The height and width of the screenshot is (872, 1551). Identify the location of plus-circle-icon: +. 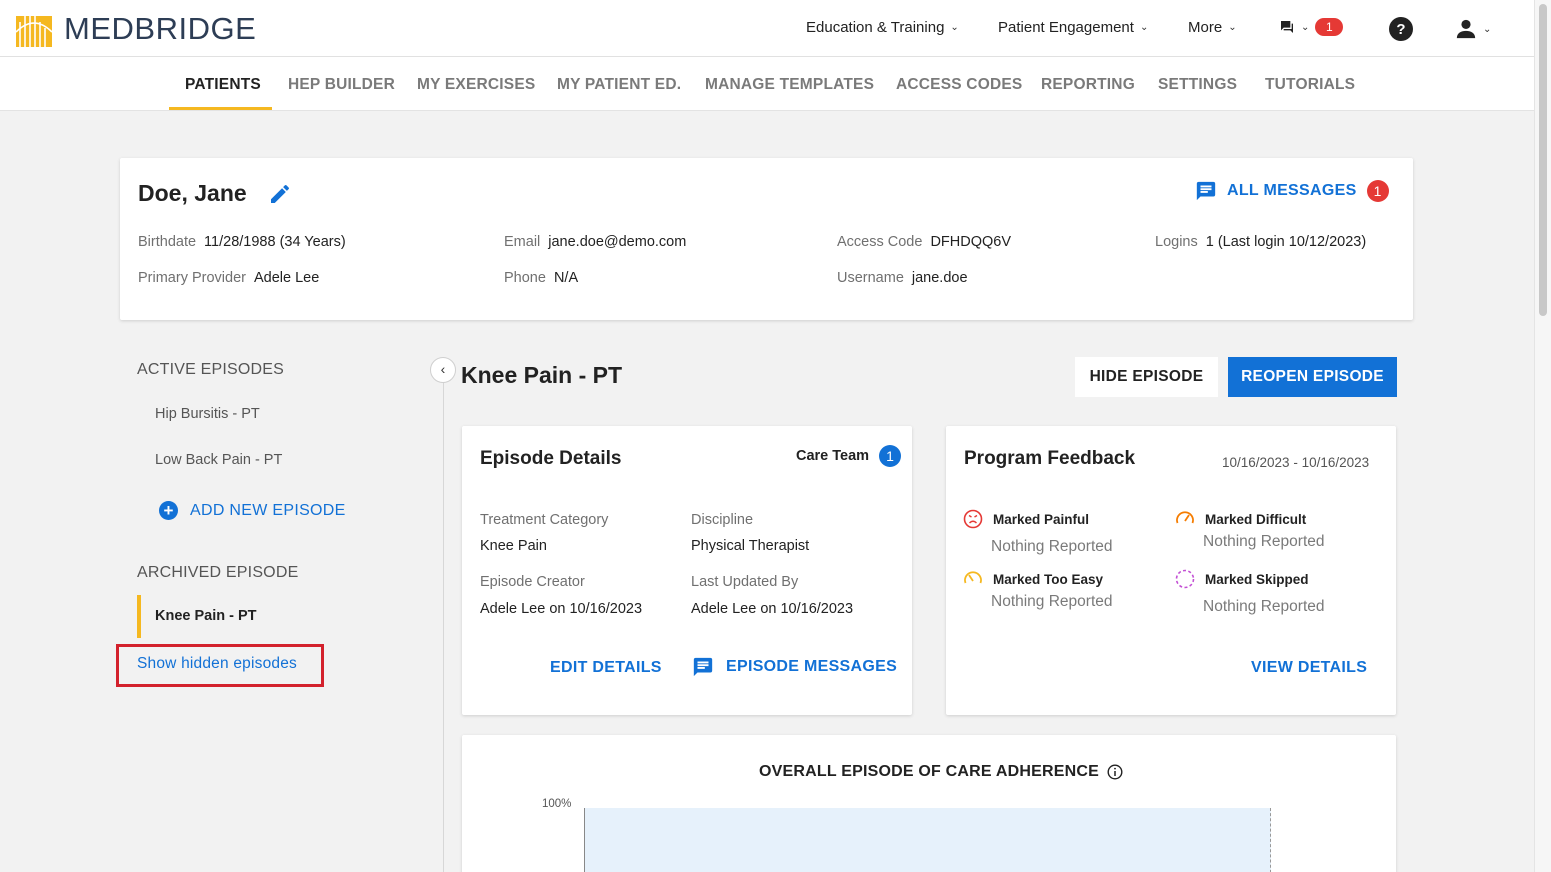
(168, 510).